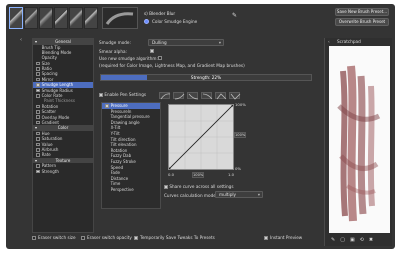 This screenshot has height=255, width=400. What do you see at coordinates (200, 96) in the screenshot?
I see `curve-preset-shapes` at bounding box center [200, 96].